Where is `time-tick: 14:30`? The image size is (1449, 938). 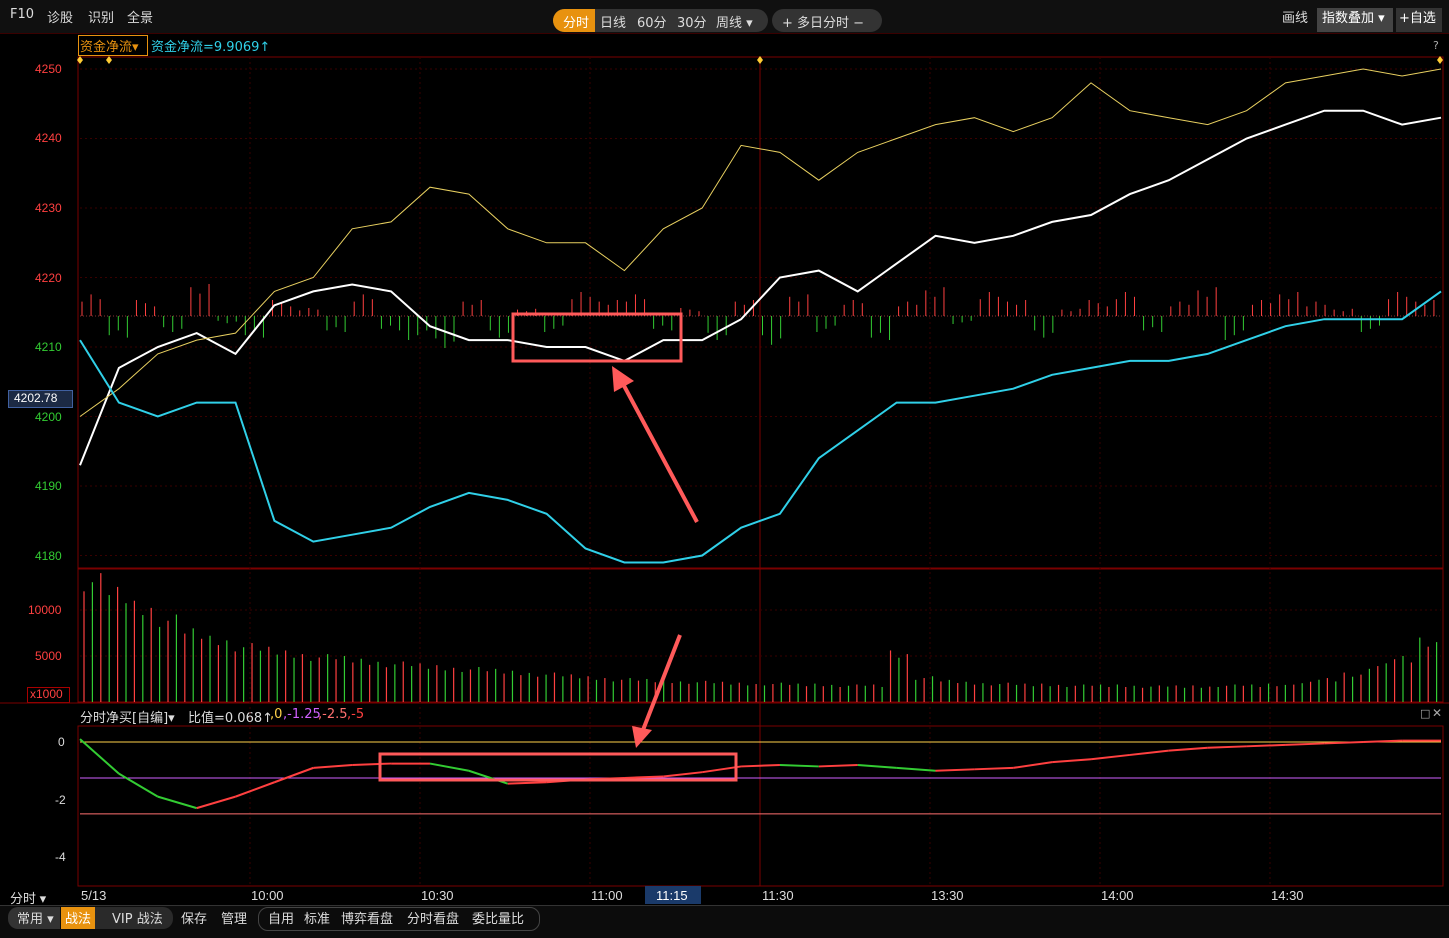
time-tick: 14:30 is located at coordinates (1287, 895).